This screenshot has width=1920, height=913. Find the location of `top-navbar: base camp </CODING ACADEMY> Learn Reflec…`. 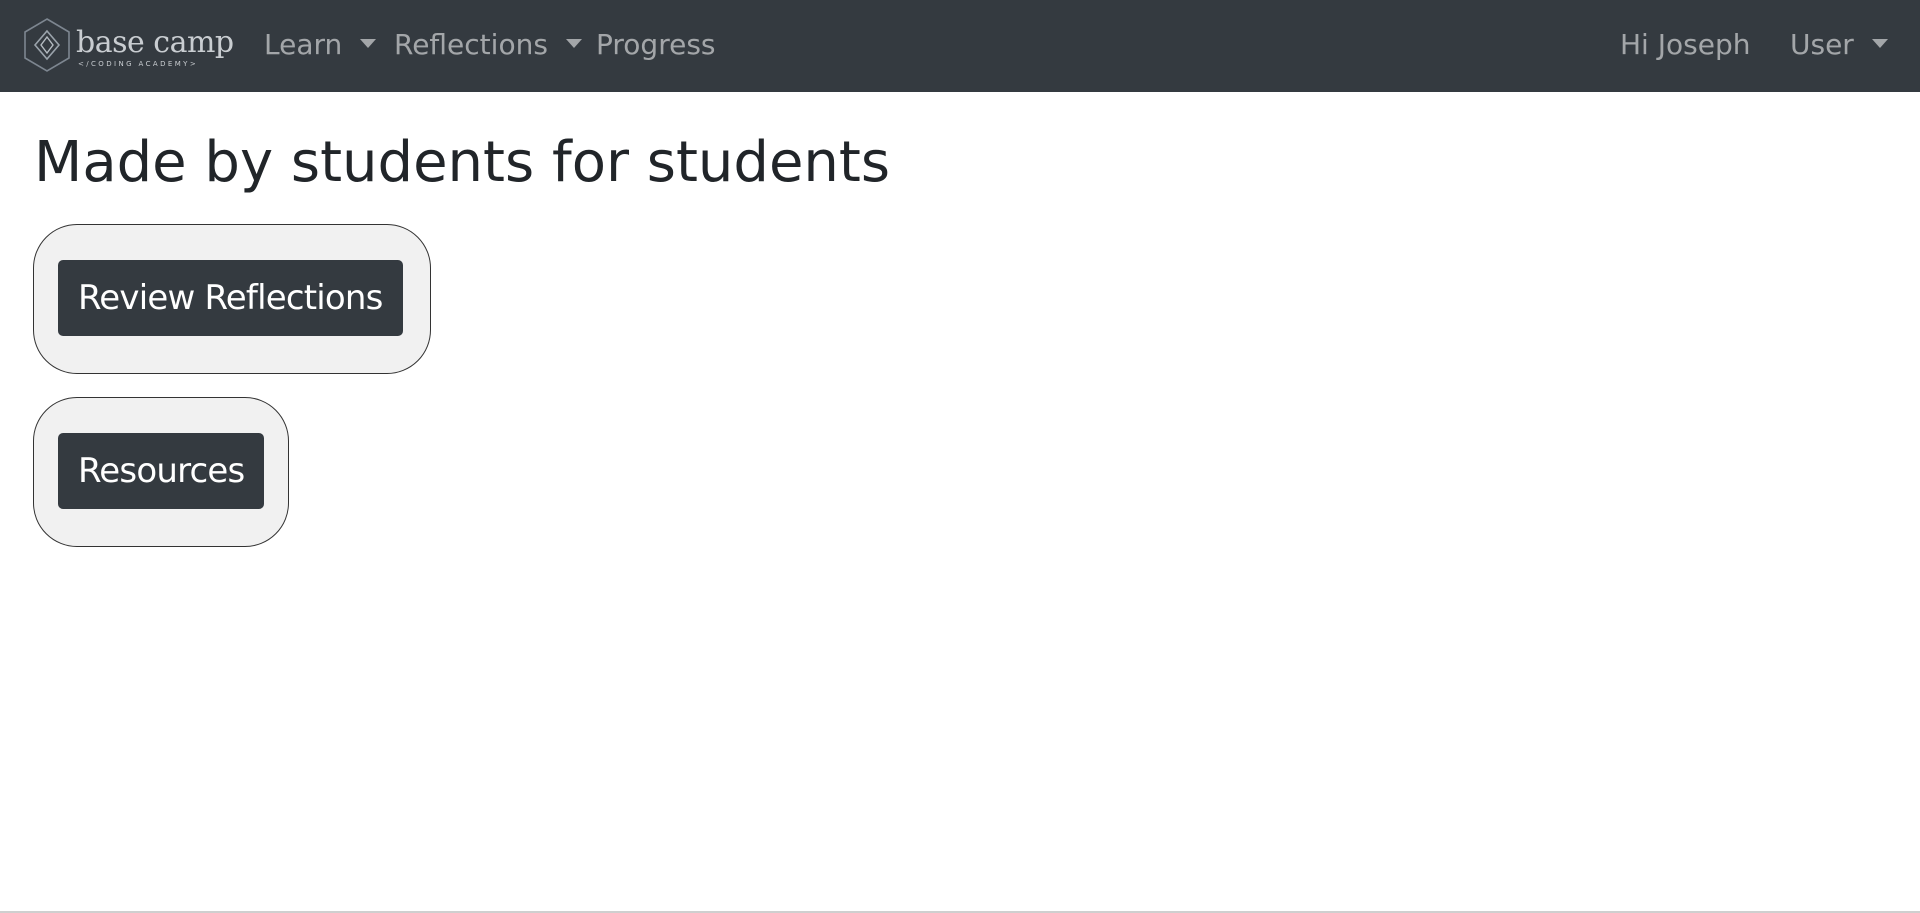

top-navbar: base camp </CODING ACADEMY> Learn Reflec… is located at coordinates (960, 46).